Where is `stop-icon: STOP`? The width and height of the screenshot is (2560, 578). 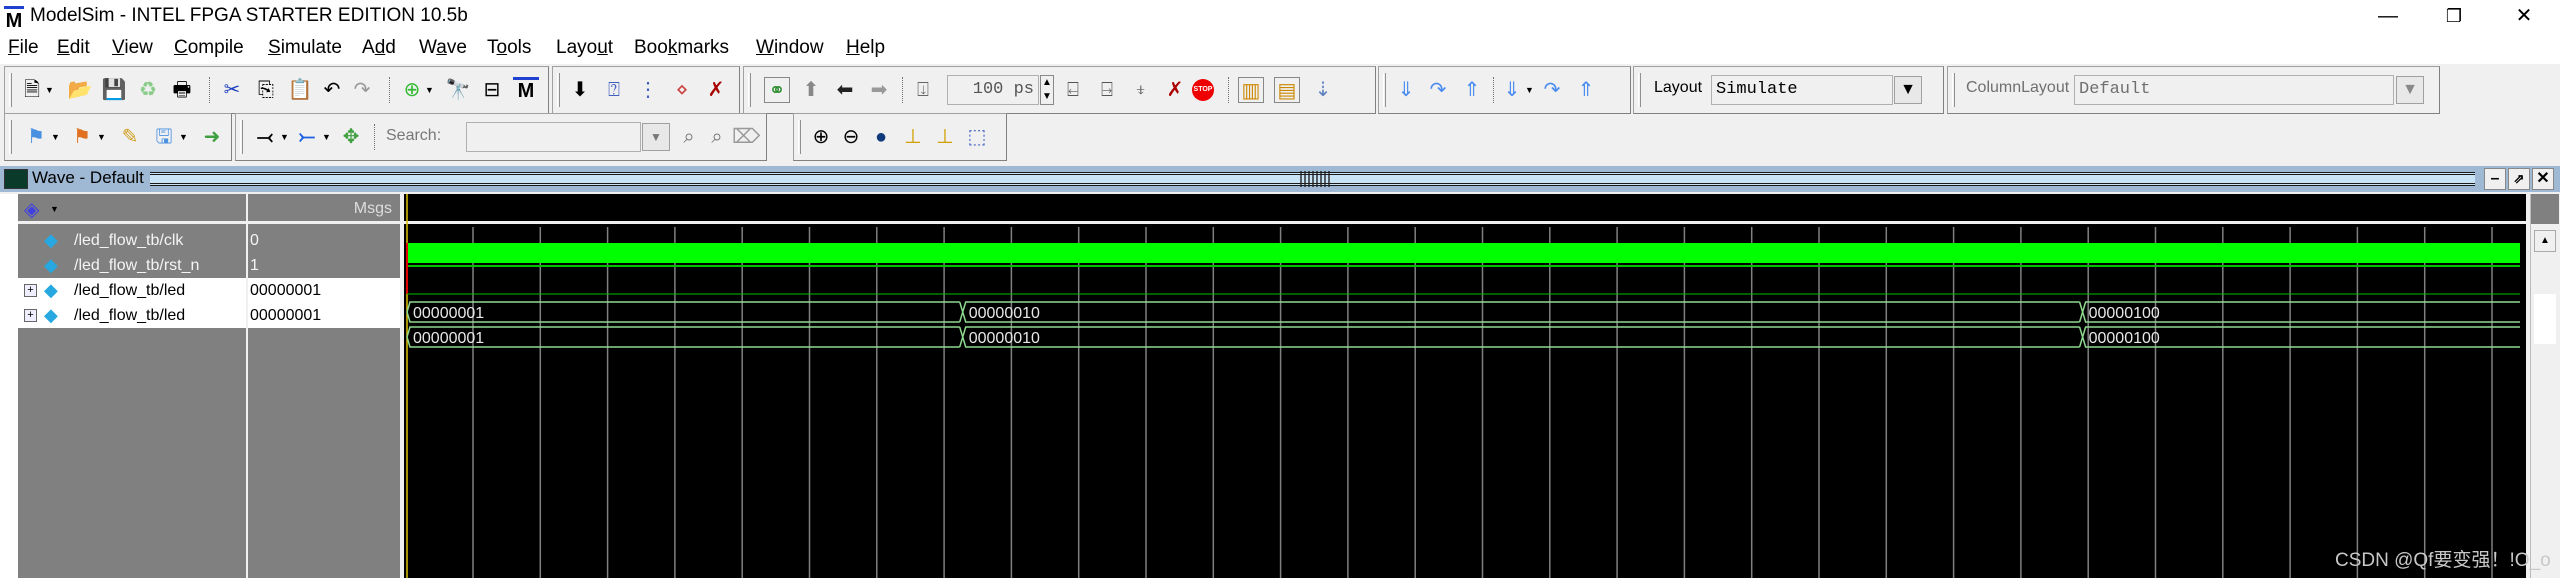 stop-icon: STOP is located at coordinates (1203, 90).